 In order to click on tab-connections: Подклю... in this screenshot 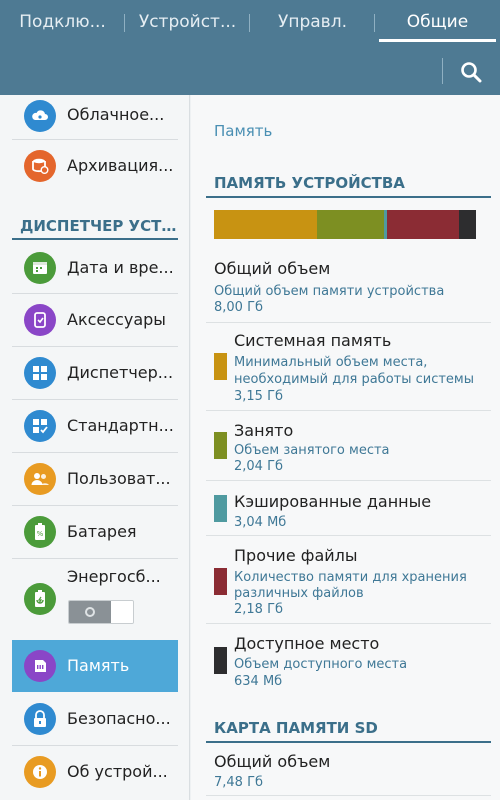, I will do `click(62, 22)`.